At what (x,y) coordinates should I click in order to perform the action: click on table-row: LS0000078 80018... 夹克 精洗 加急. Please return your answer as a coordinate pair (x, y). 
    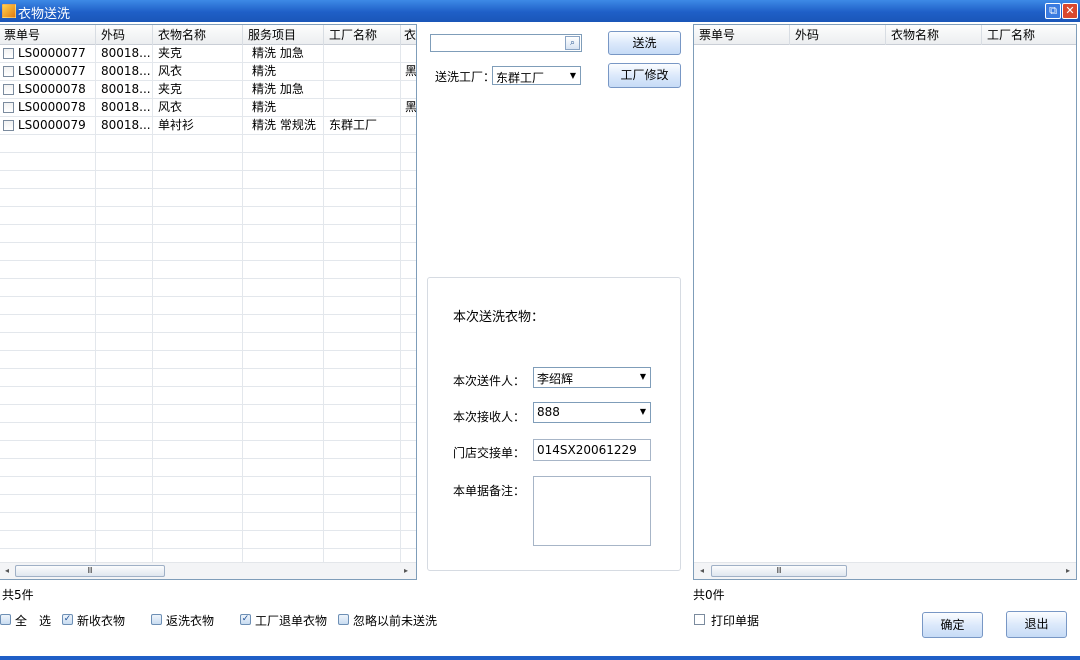
    Looking at the image, I should click on (208, 90).